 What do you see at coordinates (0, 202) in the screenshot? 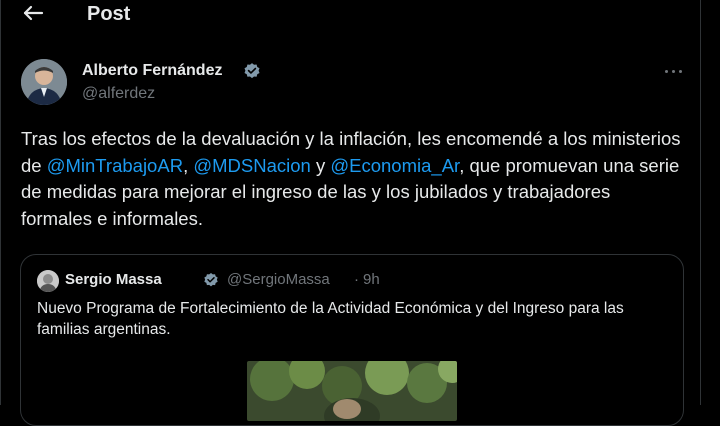
I see `timeline-border-left` at bounding box center [0, 202].